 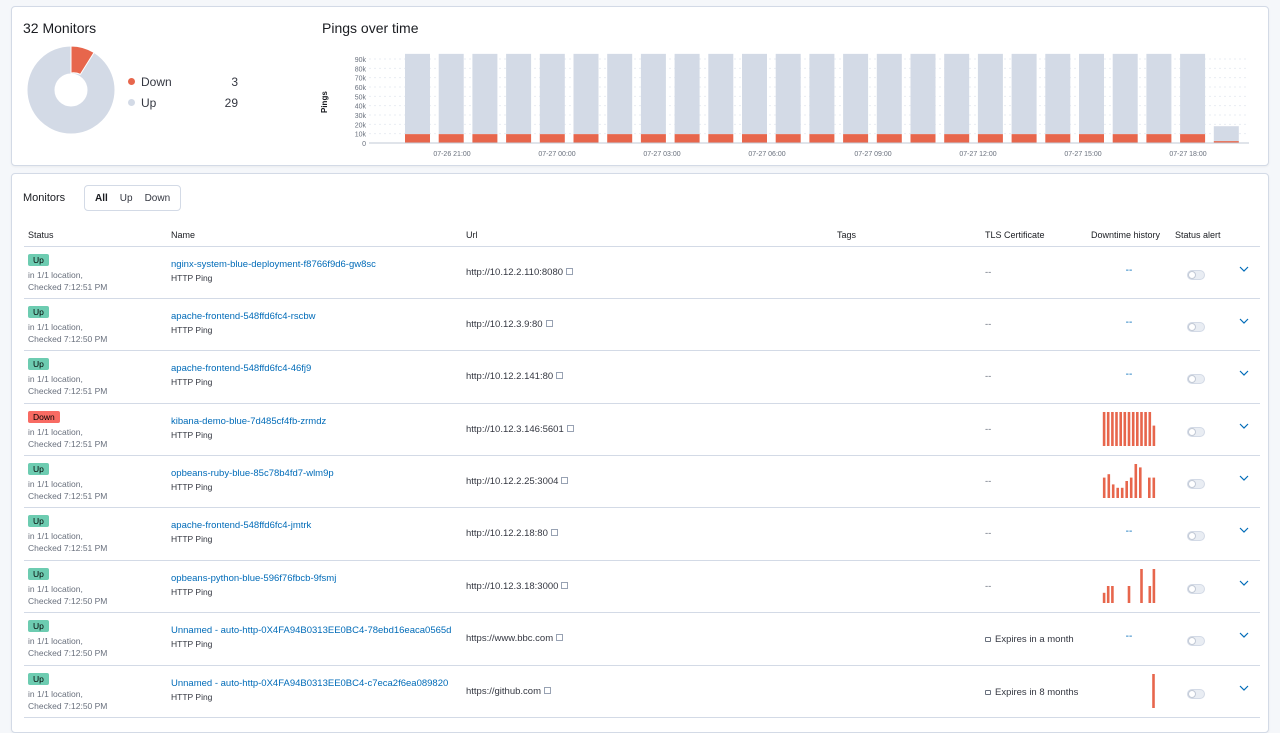 I want to click on monitor-name-link: apache-frontend-548ffd6fc4-rscbw, so click(x=314, y=316).